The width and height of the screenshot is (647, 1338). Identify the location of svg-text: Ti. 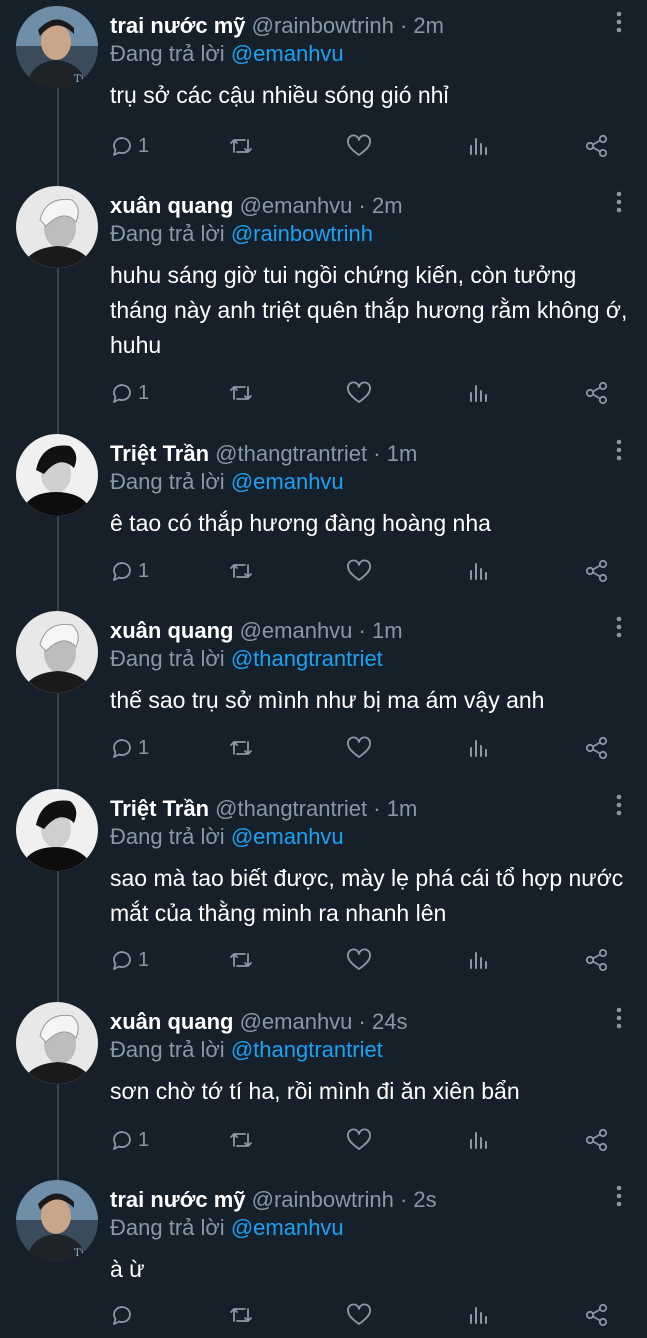
(79, 79).